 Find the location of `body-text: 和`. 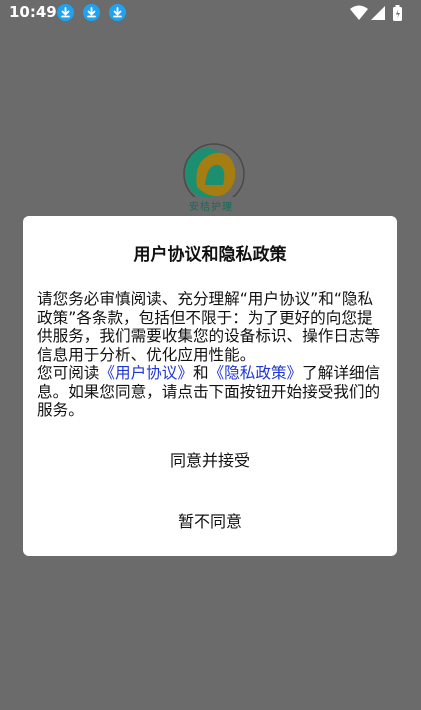

body-text: 和 is located at coordinates (200, 373).